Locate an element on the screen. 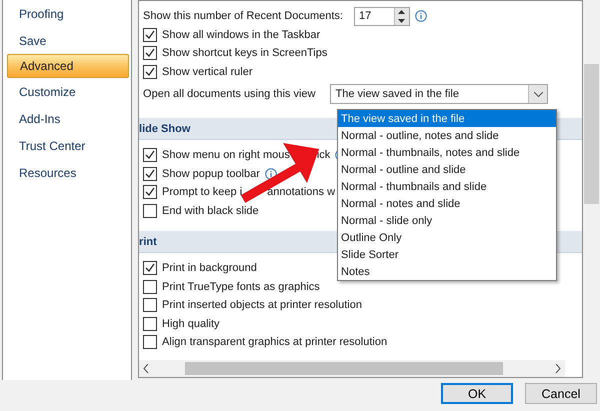  option-label: Align transparent graphics at printer resolution is located at coordinates (275, 342).